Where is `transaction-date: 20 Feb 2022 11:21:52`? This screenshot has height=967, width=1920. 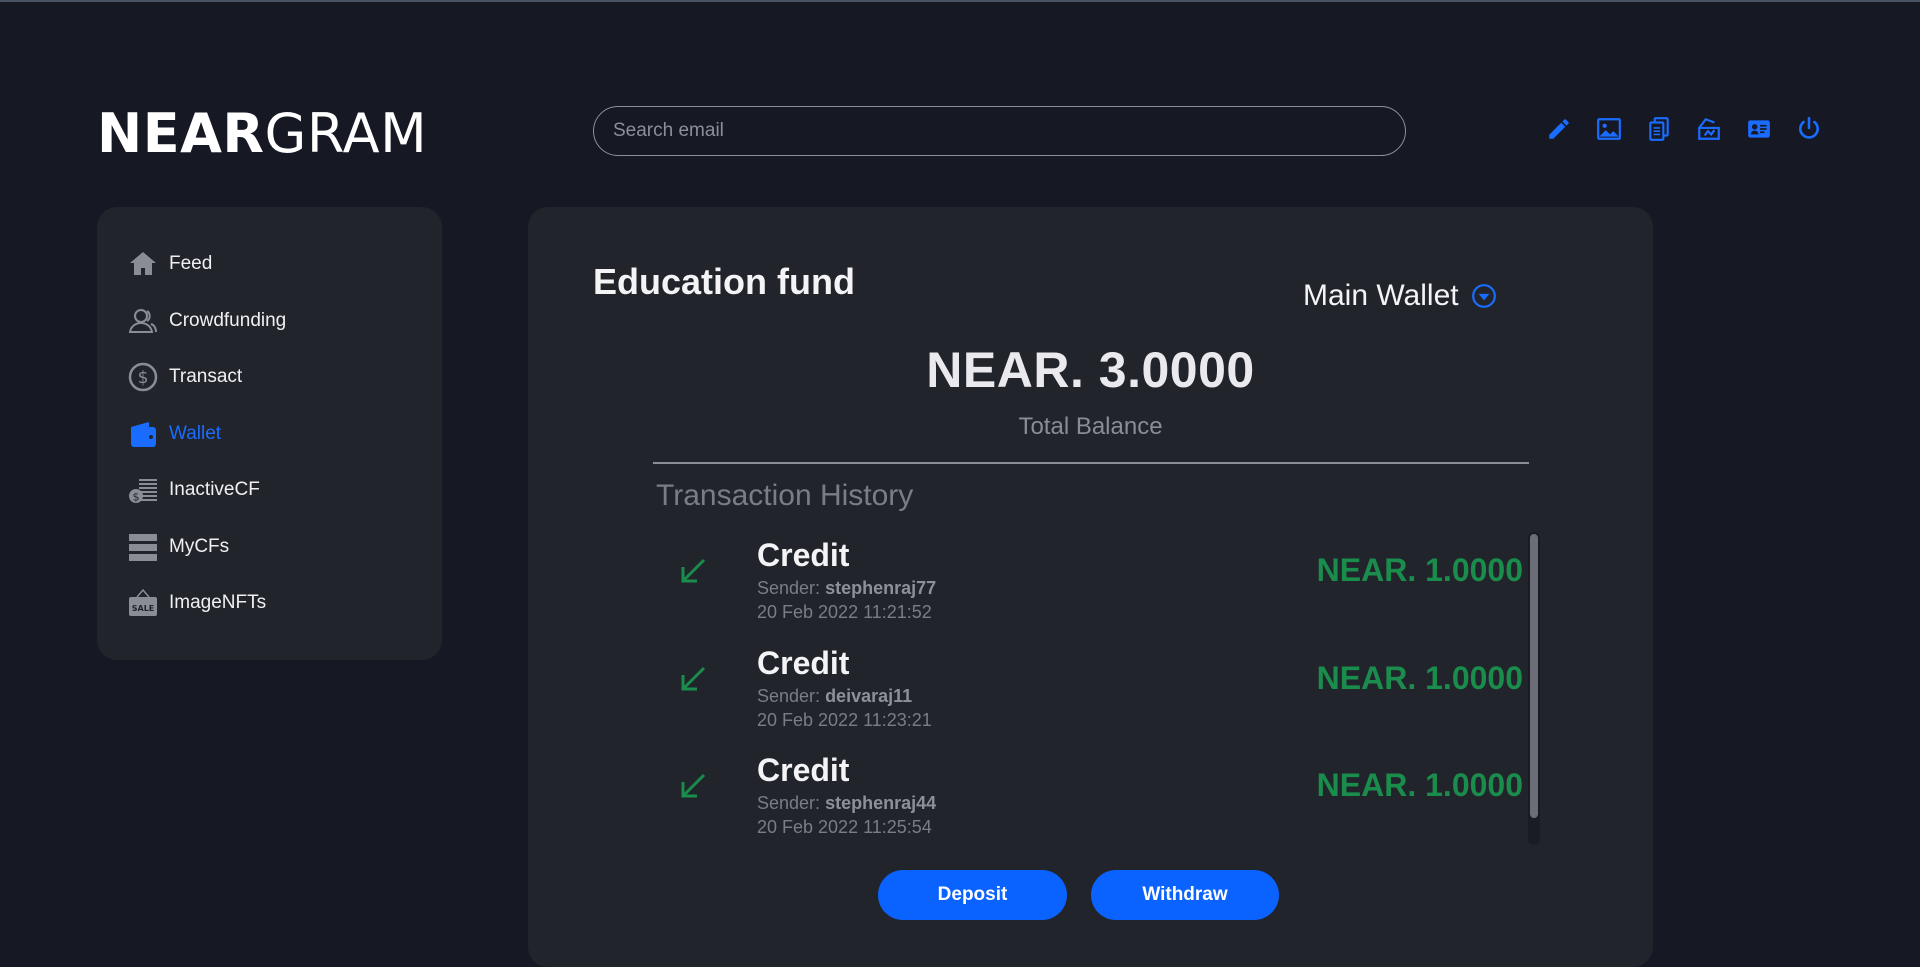
transaction-date: 20 Feb 2022 11:21:52 is located at coordinates (844, 612).